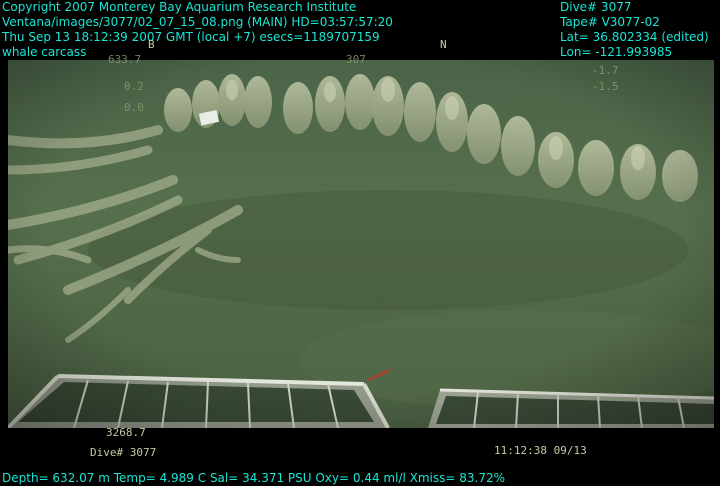 The image size is (720, 486). Describe the element at coordinates (443, 44) in the screenshot. I see `compass-n-label: N` at that location.